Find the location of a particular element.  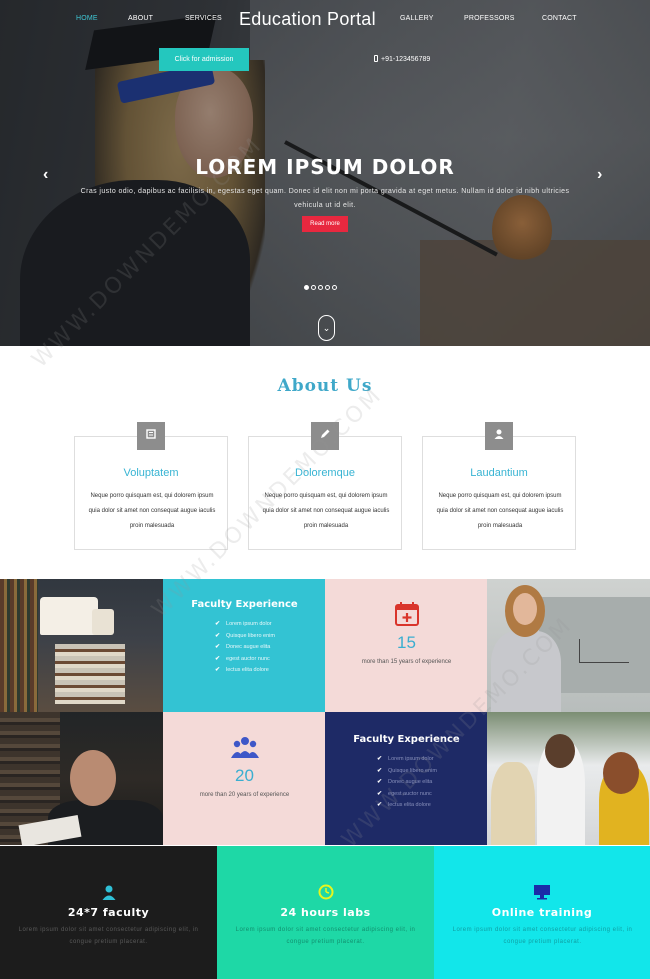

scroll-down-button: ⌄ is located at coordinates (326, 328).